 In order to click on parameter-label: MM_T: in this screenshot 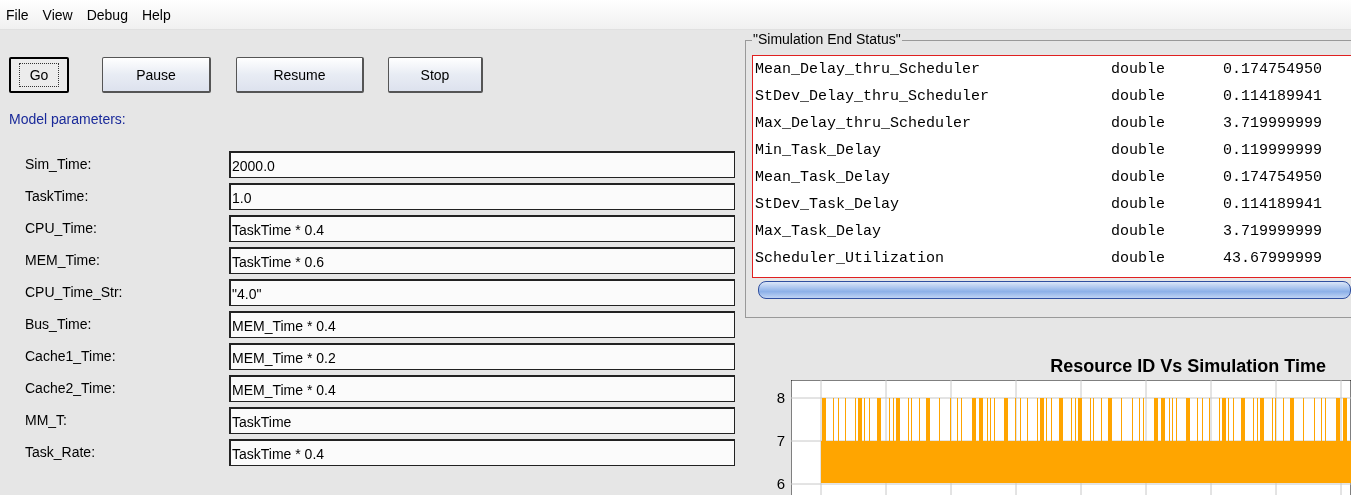, I will do `click(46, 420)`.